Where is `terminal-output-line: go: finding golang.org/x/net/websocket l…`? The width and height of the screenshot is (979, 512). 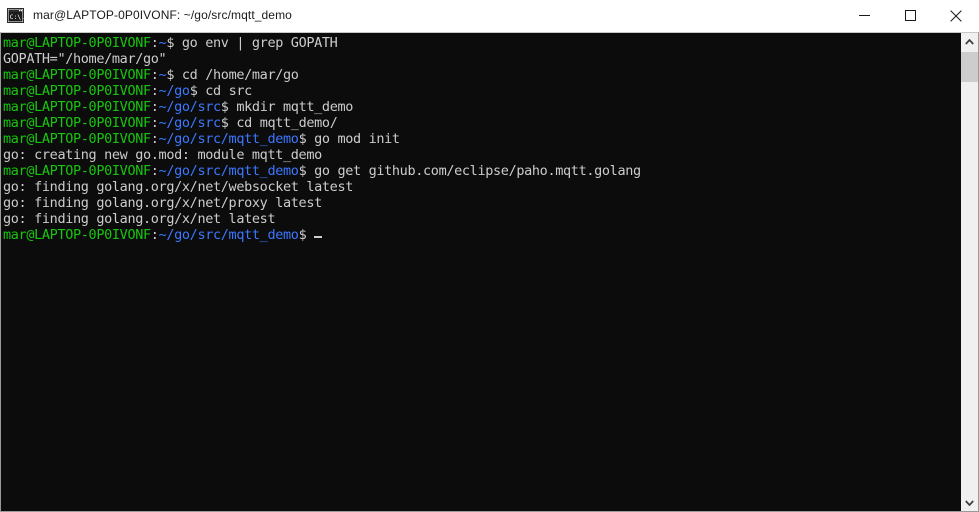 terminal-output-line: go: finding golang.org/x/net/websocket l… is located at coordinates (481, 187).